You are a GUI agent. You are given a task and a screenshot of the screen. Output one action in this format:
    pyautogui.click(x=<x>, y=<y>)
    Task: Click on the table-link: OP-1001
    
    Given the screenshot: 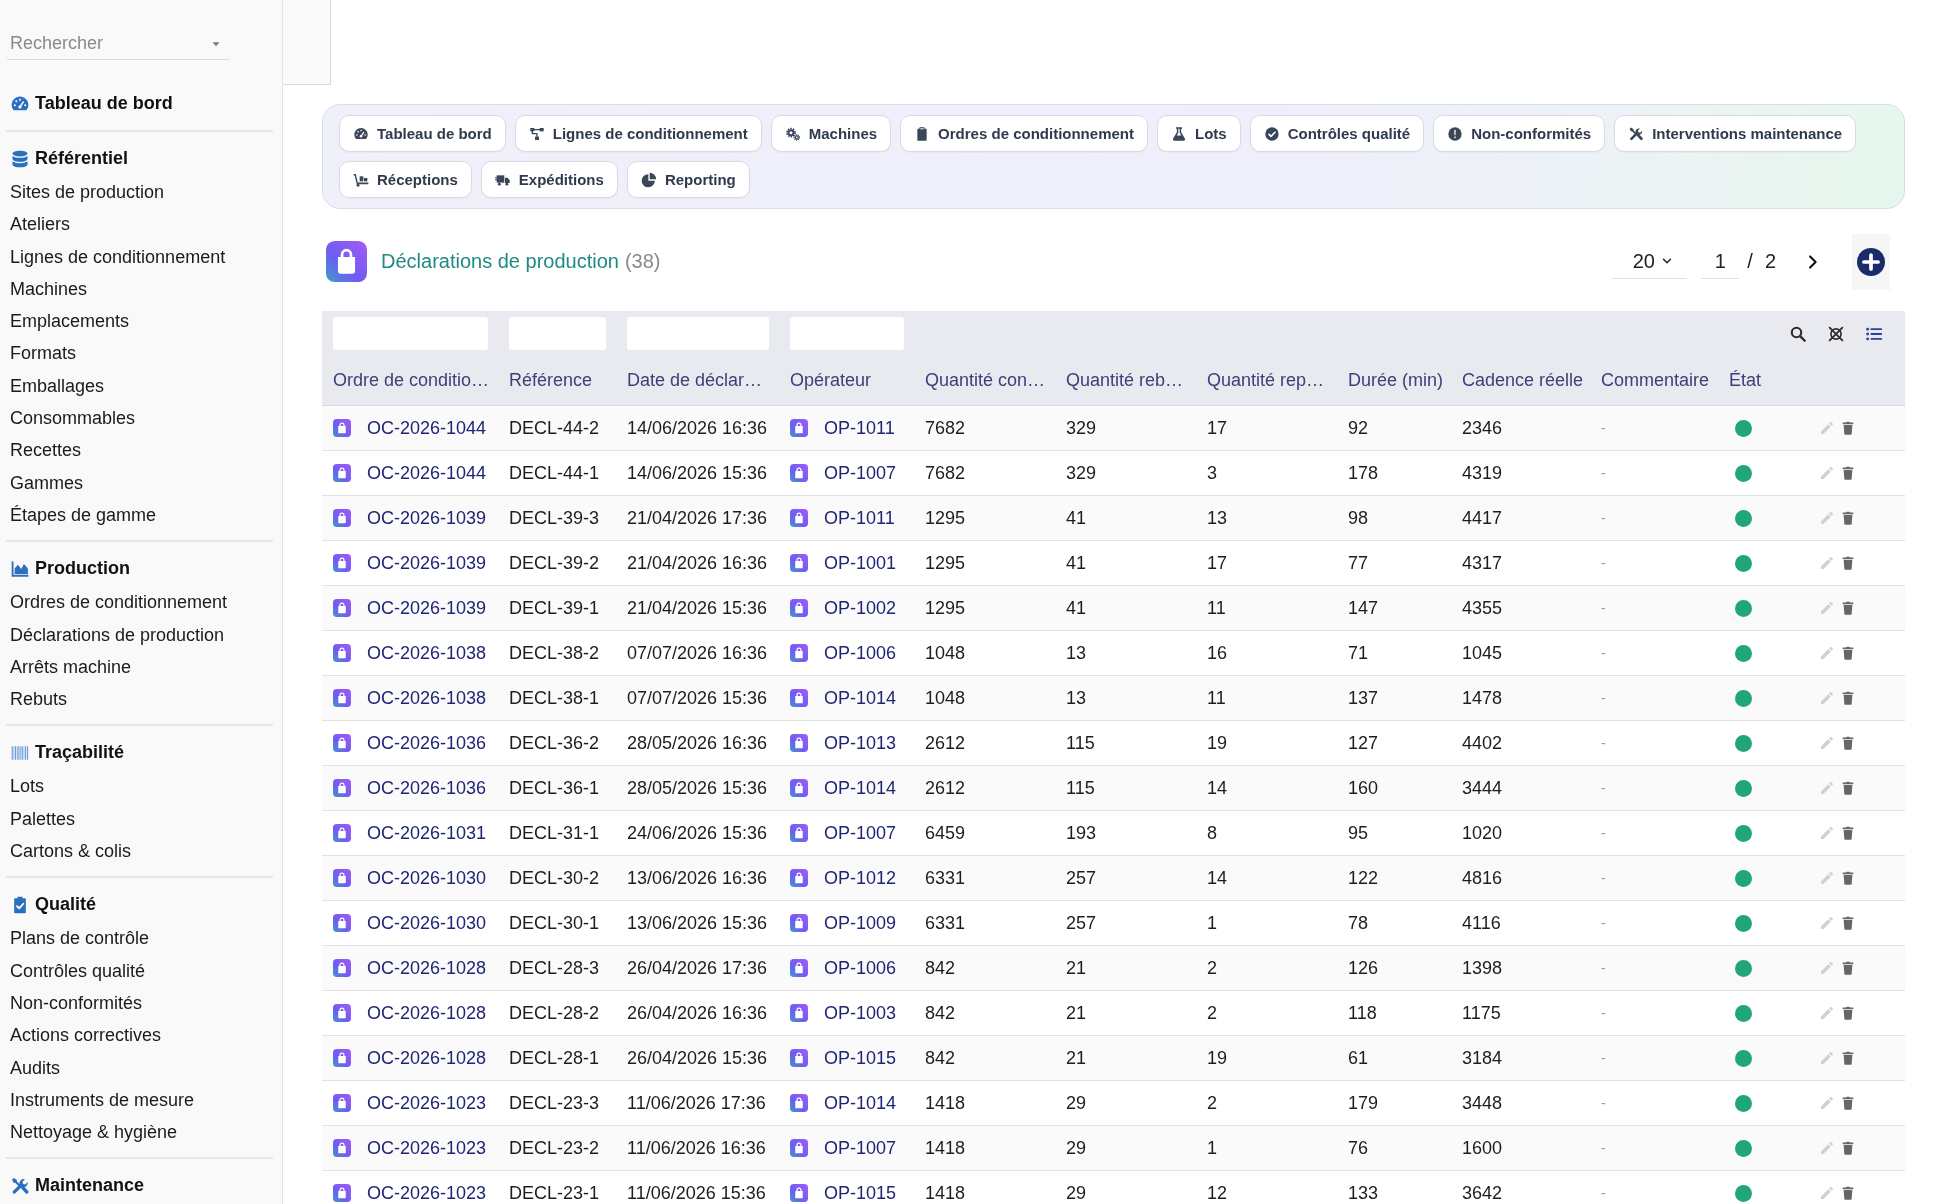 What is the action you would take?
    pyautogui.click(x=860, y=563)
    